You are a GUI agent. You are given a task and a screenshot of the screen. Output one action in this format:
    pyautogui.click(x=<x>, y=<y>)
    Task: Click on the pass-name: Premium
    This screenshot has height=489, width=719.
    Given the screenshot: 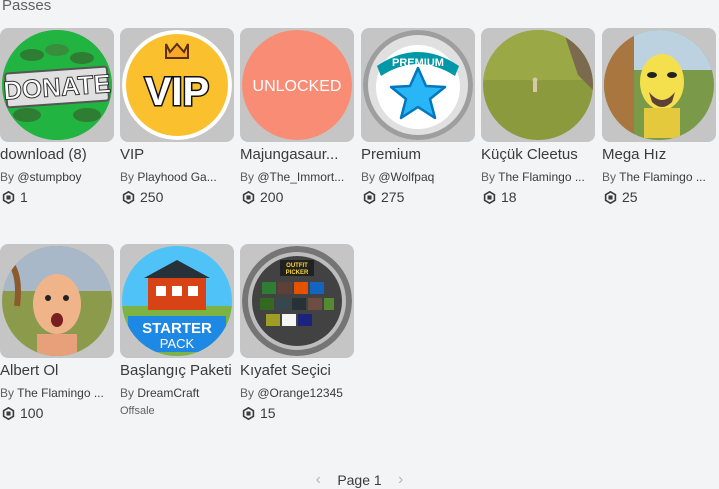 What is the action you would take?
    pyautogui.click(x=418, y=155)
    